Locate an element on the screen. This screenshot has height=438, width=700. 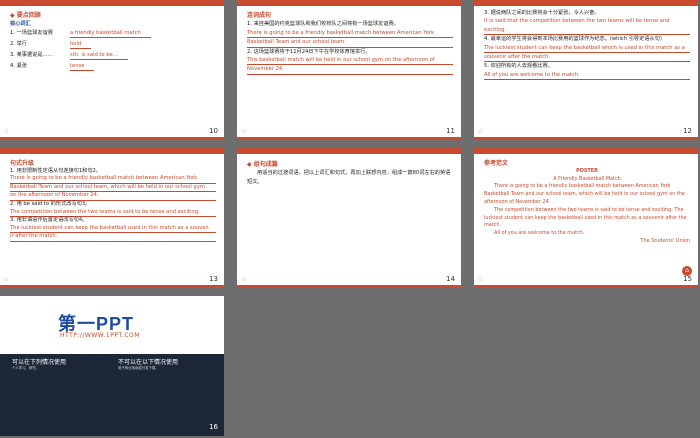
slide-number: 16 is located at coordinates (213, 427).